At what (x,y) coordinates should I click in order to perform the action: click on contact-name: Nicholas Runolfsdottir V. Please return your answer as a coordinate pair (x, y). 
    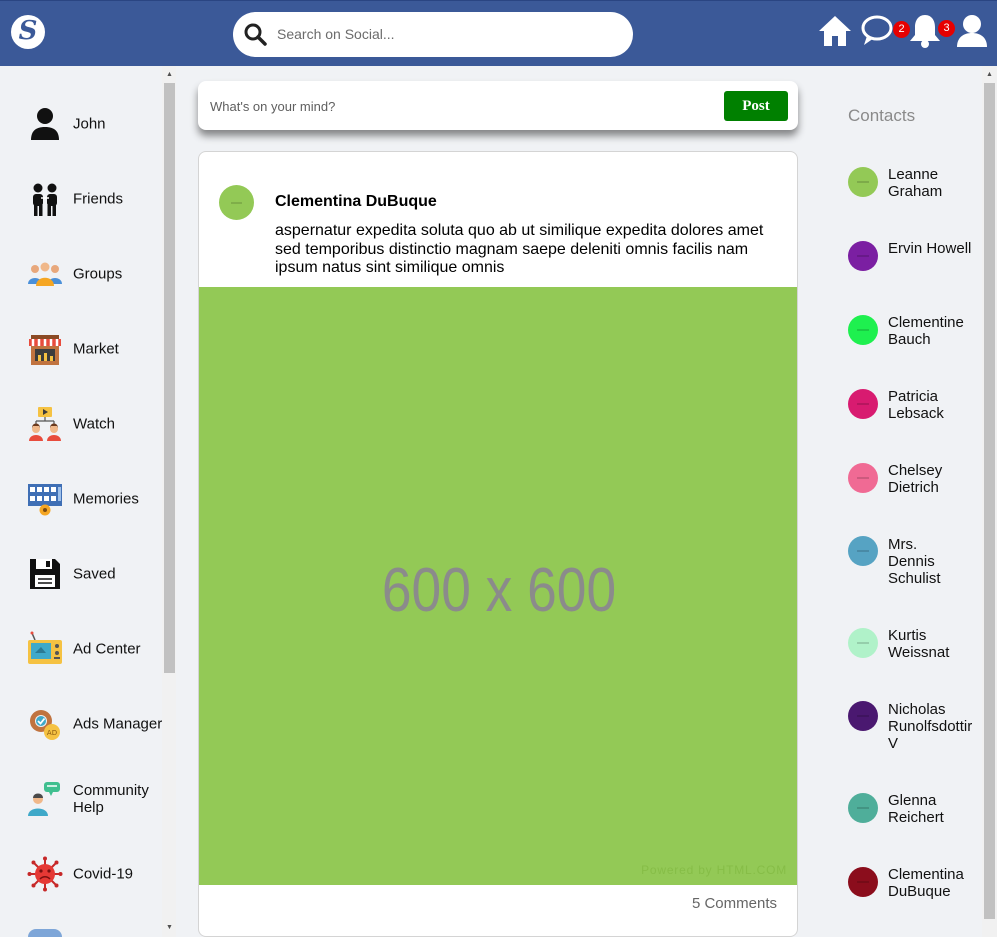
    Looking at the image, I should click on (930, 726).